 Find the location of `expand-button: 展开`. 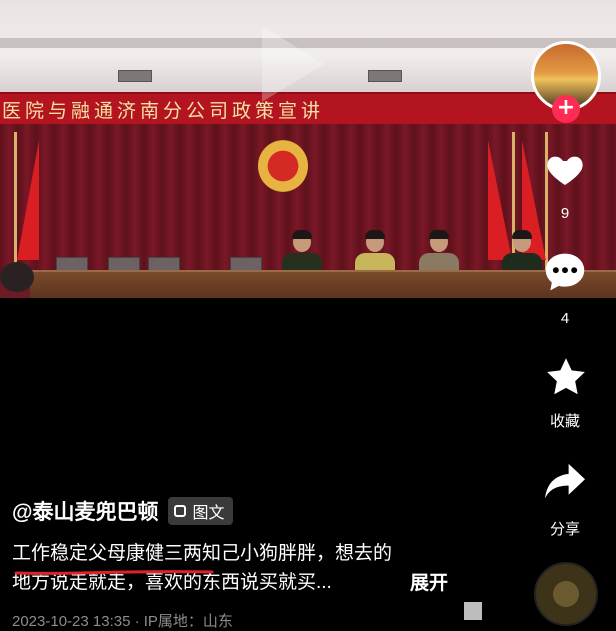

expand-button: 展开 is located at coordinates (429, 581).